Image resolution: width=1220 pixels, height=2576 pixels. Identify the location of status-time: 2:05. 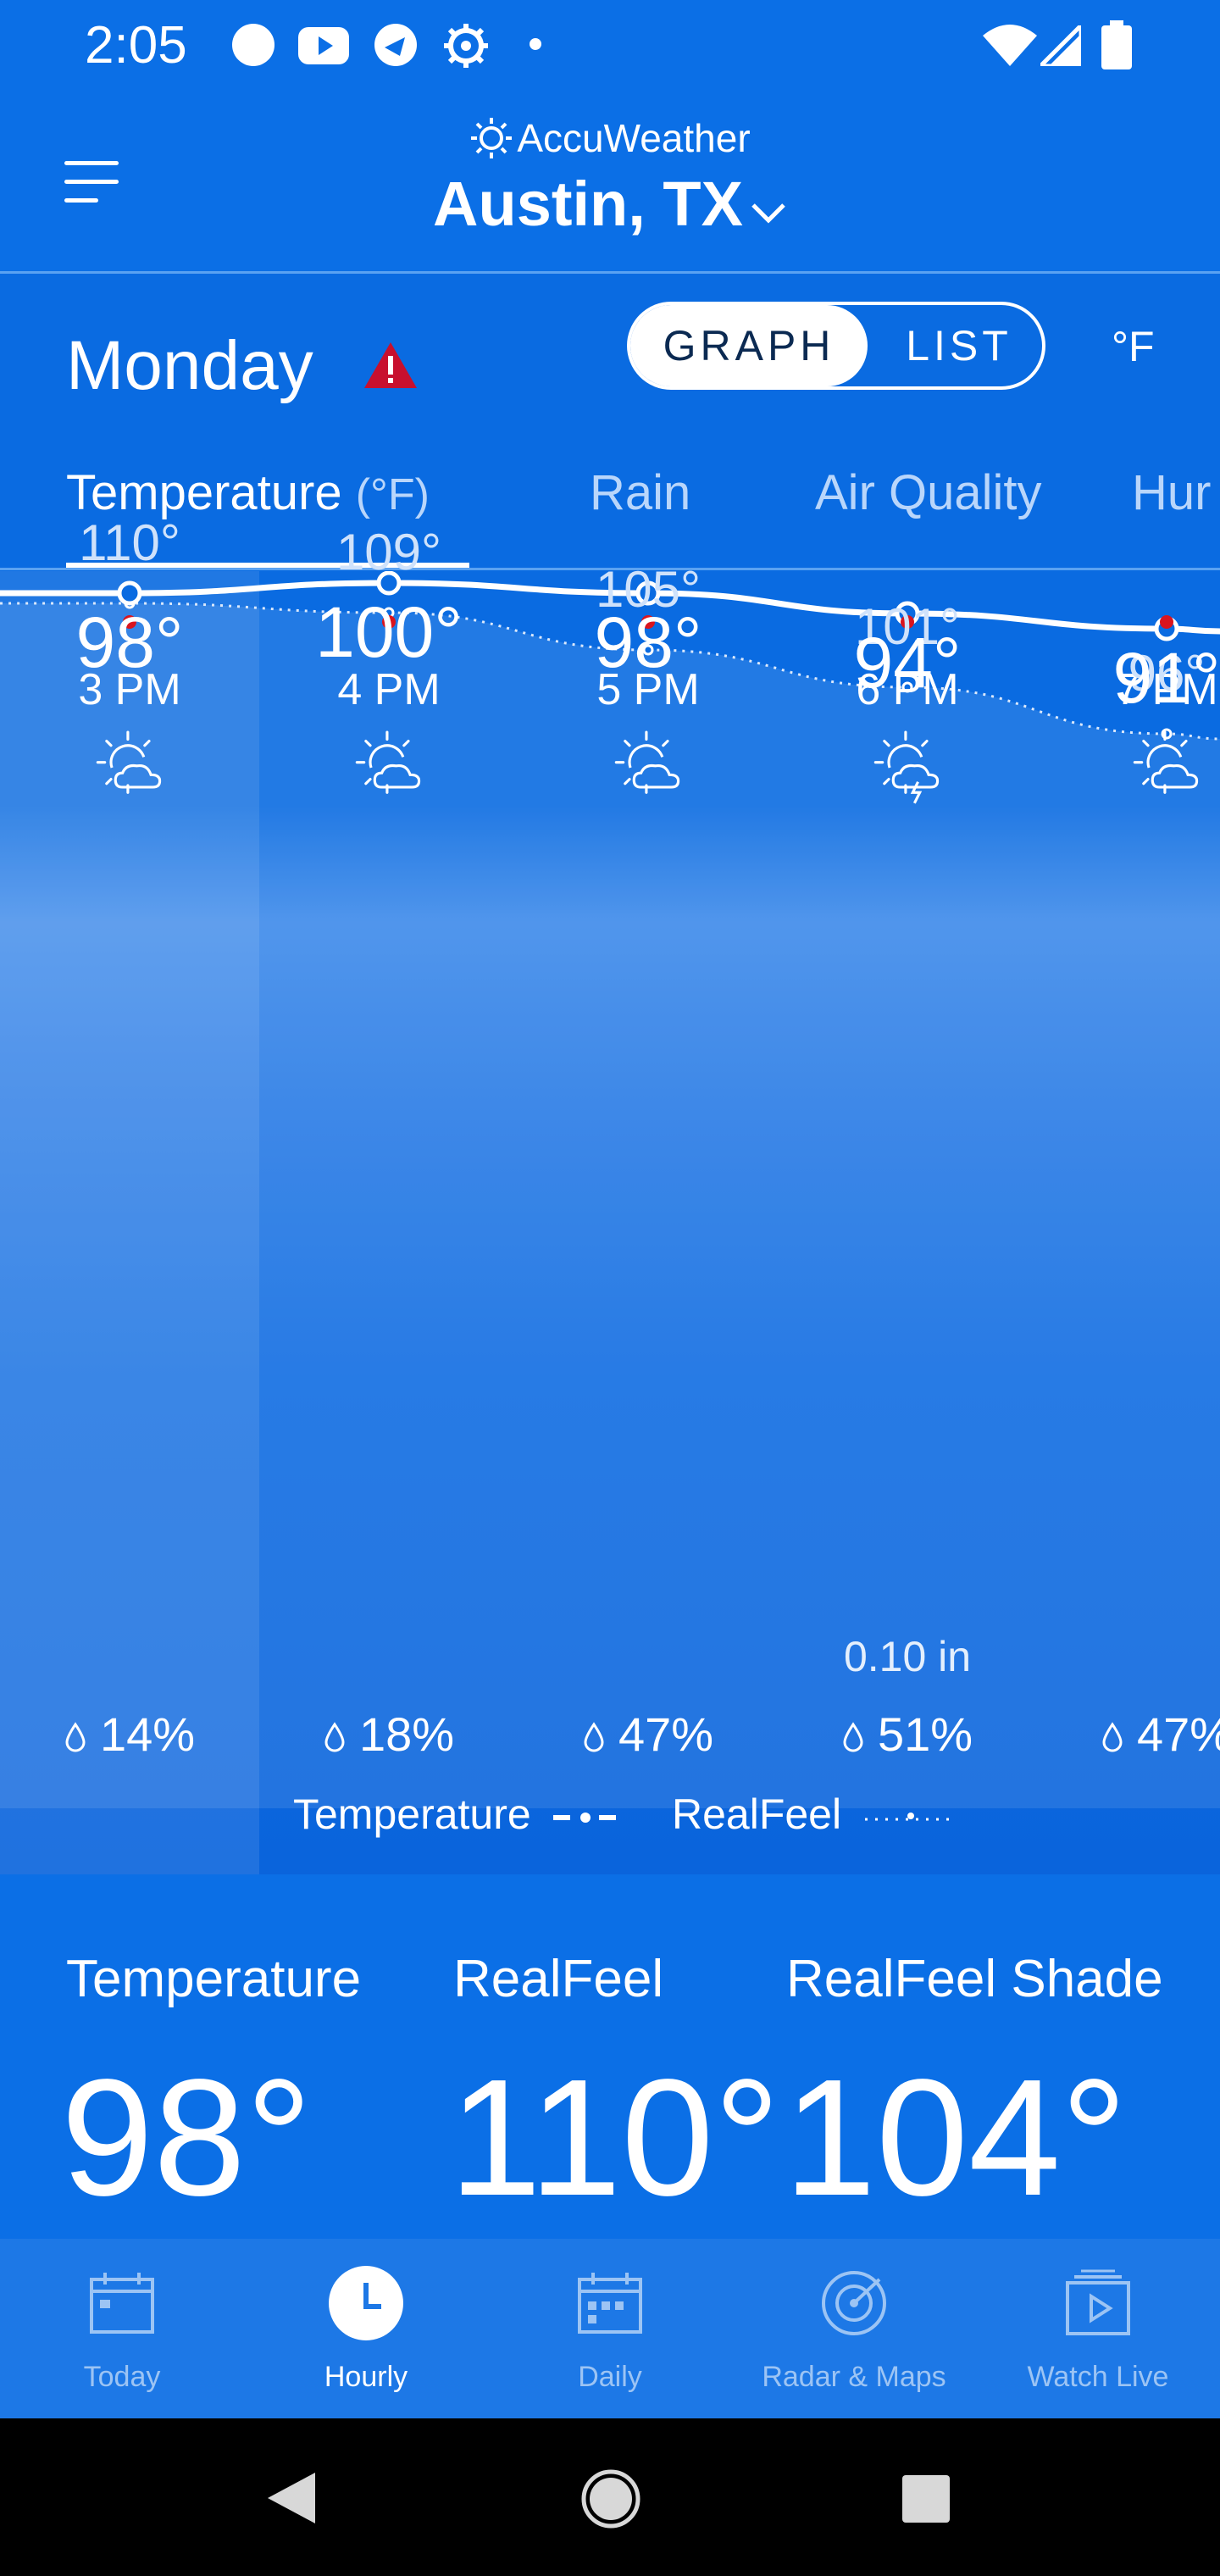
(136, 45).